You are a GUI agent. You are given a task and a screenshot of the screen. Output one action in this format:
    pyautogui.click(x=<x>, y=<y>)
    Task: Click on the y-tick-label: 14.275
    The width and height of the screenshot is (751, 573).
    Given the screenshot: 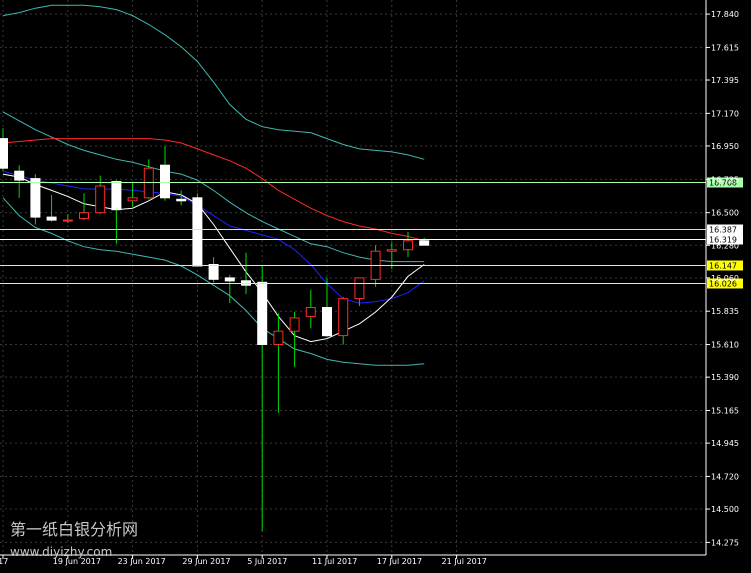 What is the action you would take?
    pyautogui.click(x=725, y=542)
    